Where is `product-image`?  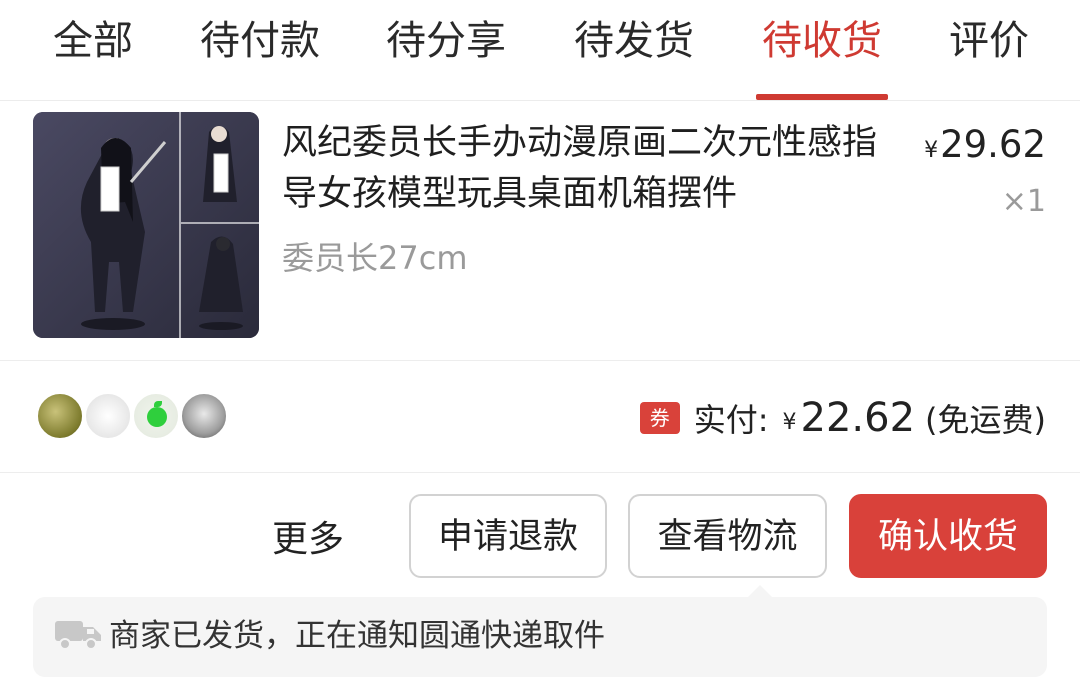 product-image is located at coordinates (146, 225).